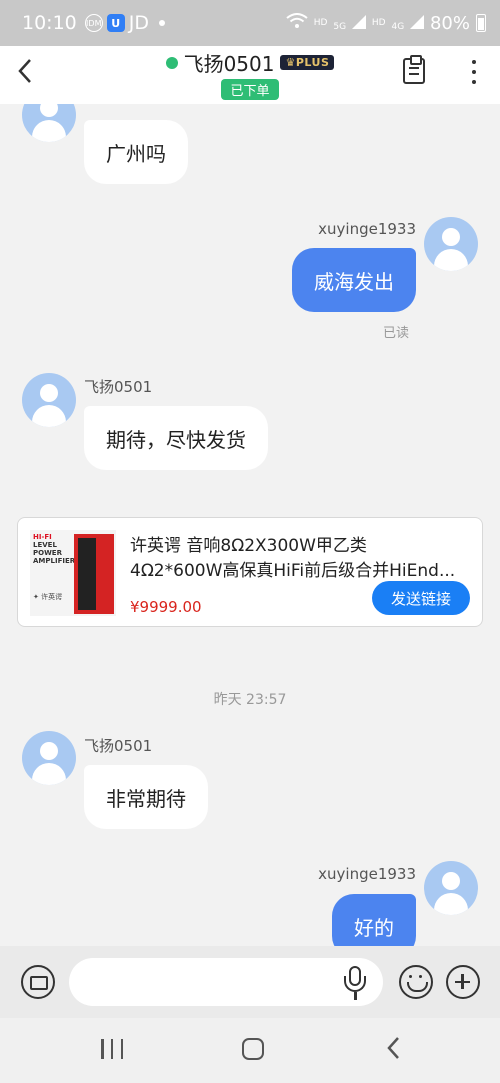 The image size is (500, 1083). What do you see at coordinates (136, 152) in the screenshot?
I see `message-bubble-incoming: 广州吗` at bounding box center [136, 152].